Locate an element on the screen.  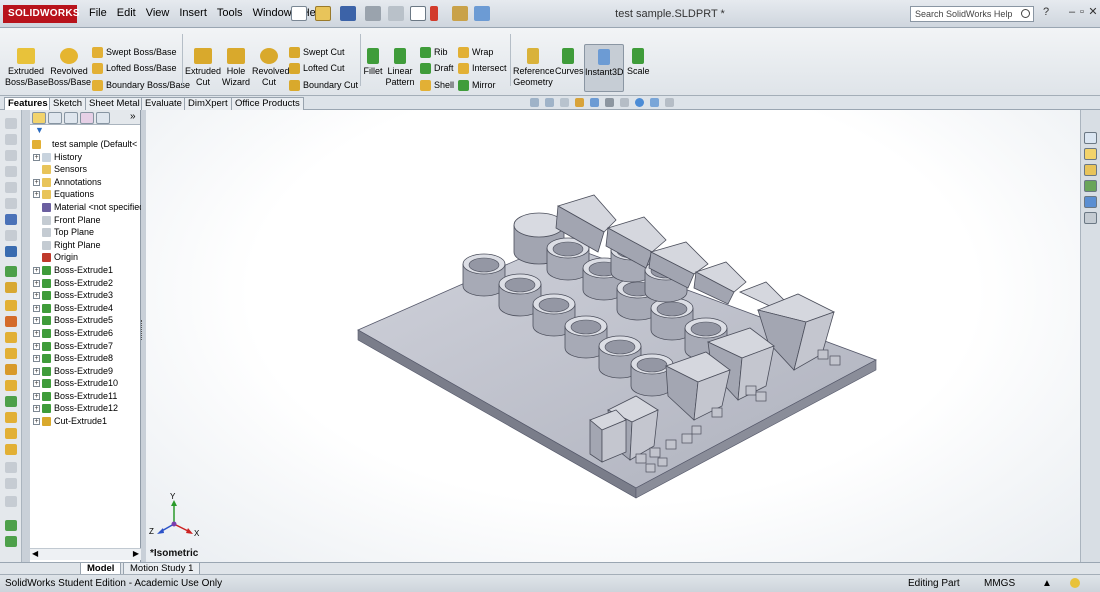
tree-item: + Boss-Extrude1 is located at coordinates (85, 270).